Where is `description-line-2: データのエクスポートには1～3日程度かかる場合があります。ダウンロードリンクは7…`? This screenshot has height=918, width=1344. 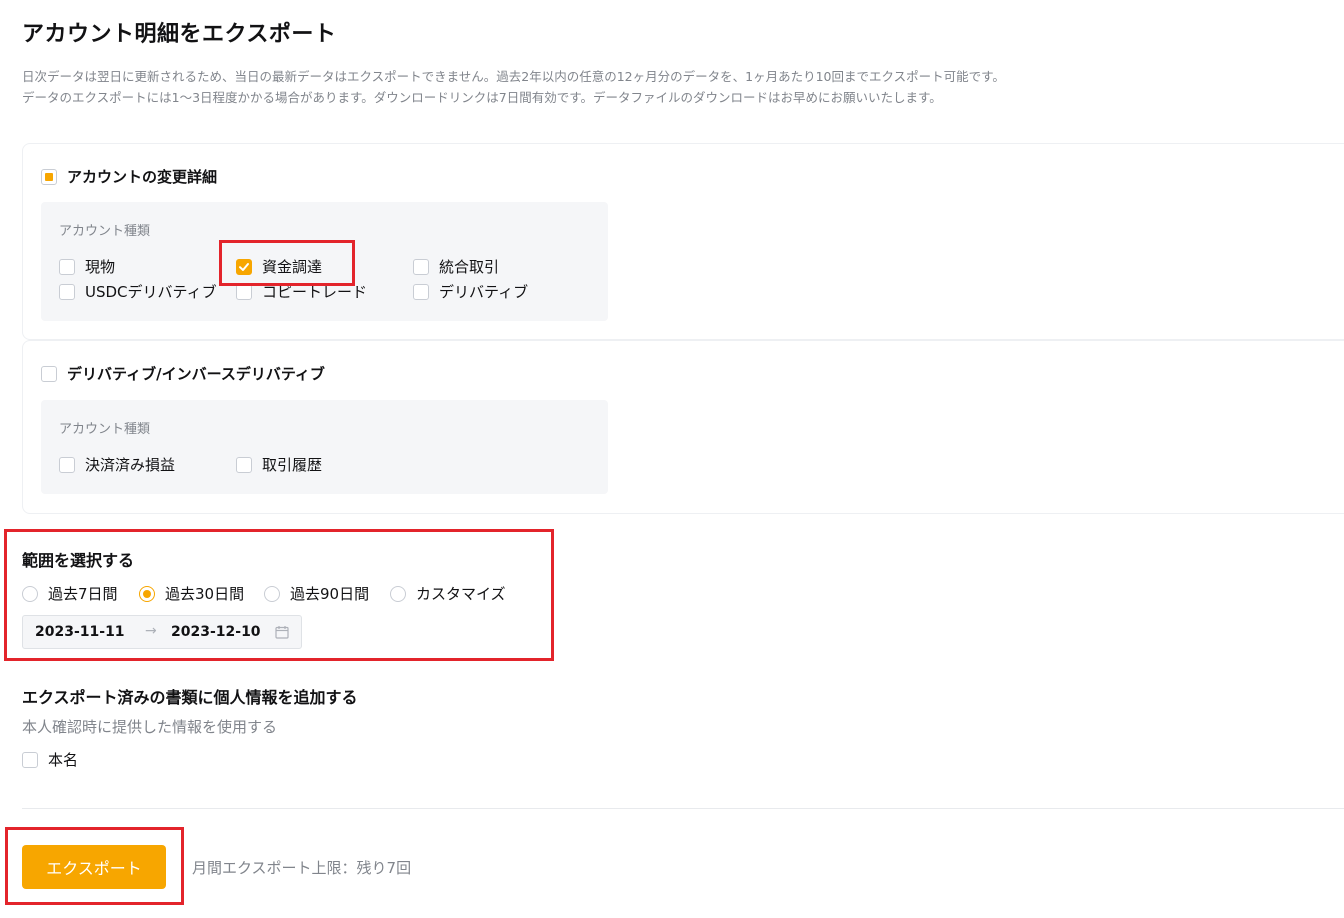
description-line-2: データのエクスポートには1～3日程度かかる場合があります。ダウンロードリンクは7… is located at coordinates (482, 97).